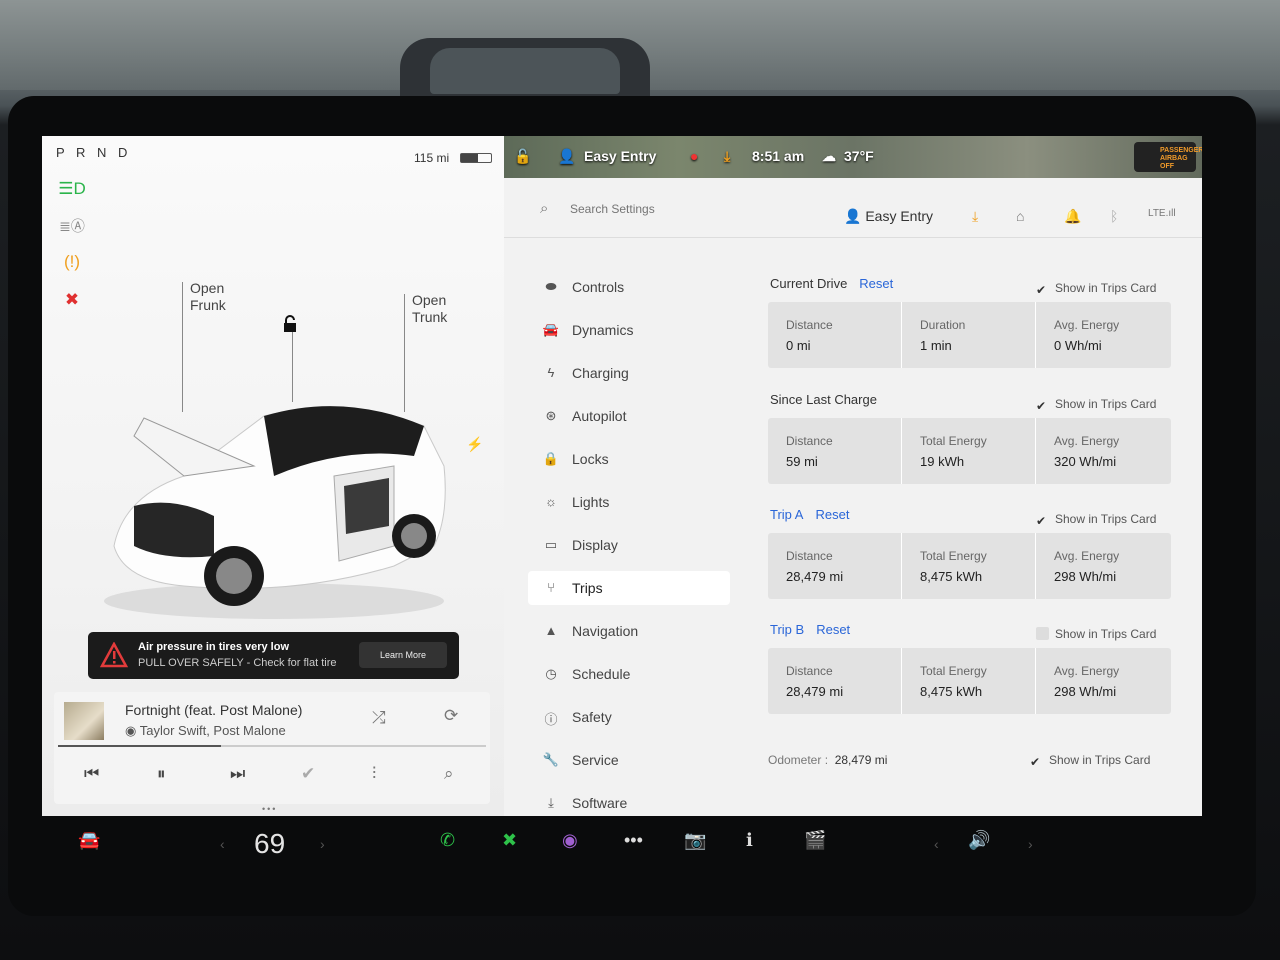 This screenshot has height=960, width=1280. Describe the element at coordinates (474, 444) in the screenshot. I see `charge-port-icon: ⚡` at that location.